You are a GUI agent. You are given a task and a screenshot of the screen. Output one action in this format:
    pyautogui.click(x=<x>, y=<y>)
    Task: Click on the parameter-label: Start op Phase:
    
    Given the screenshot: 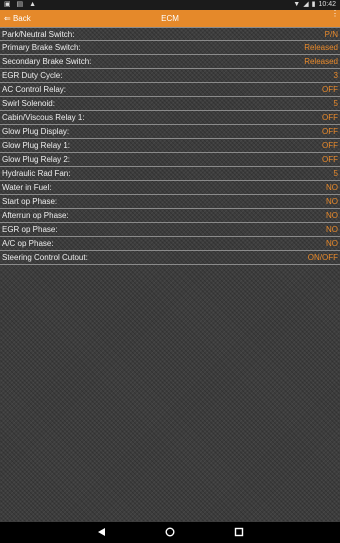 What is the action you would take?
    pyautogui.click(x=30, y=201)
    